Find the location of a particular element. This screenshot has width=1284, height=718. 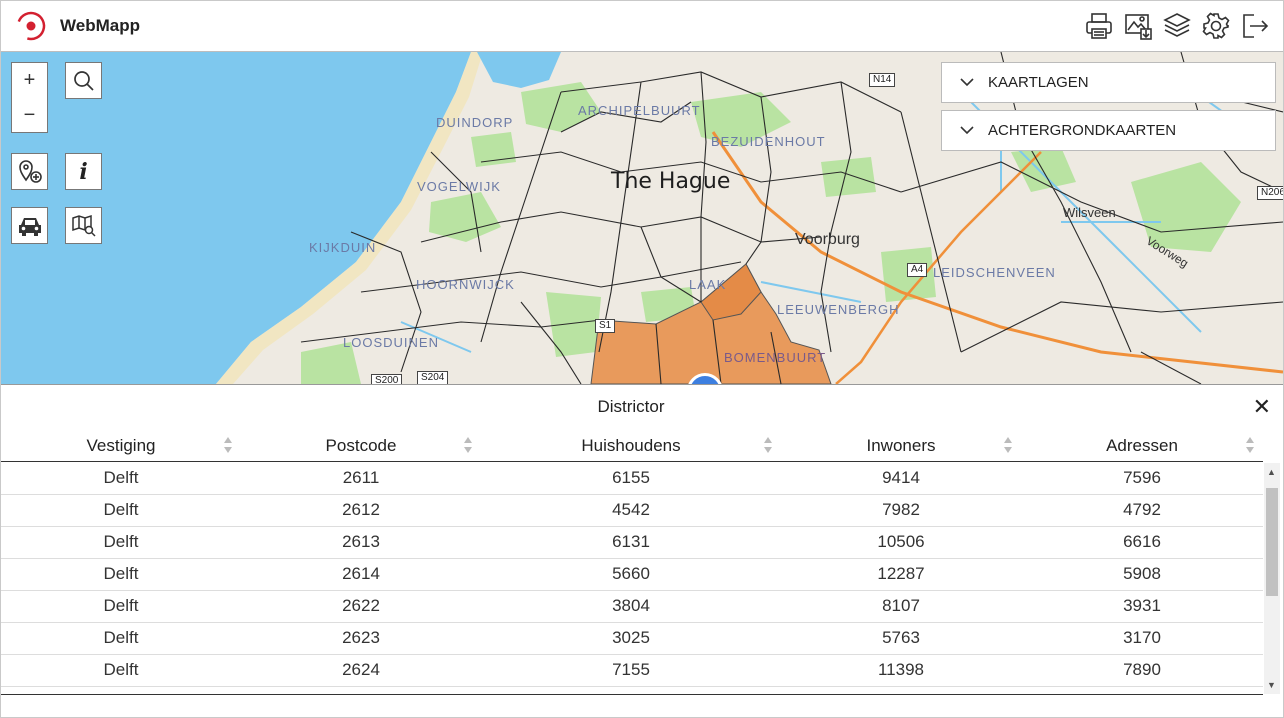

cell-huishoudens: 6131 is located at coordinates (631, 541).